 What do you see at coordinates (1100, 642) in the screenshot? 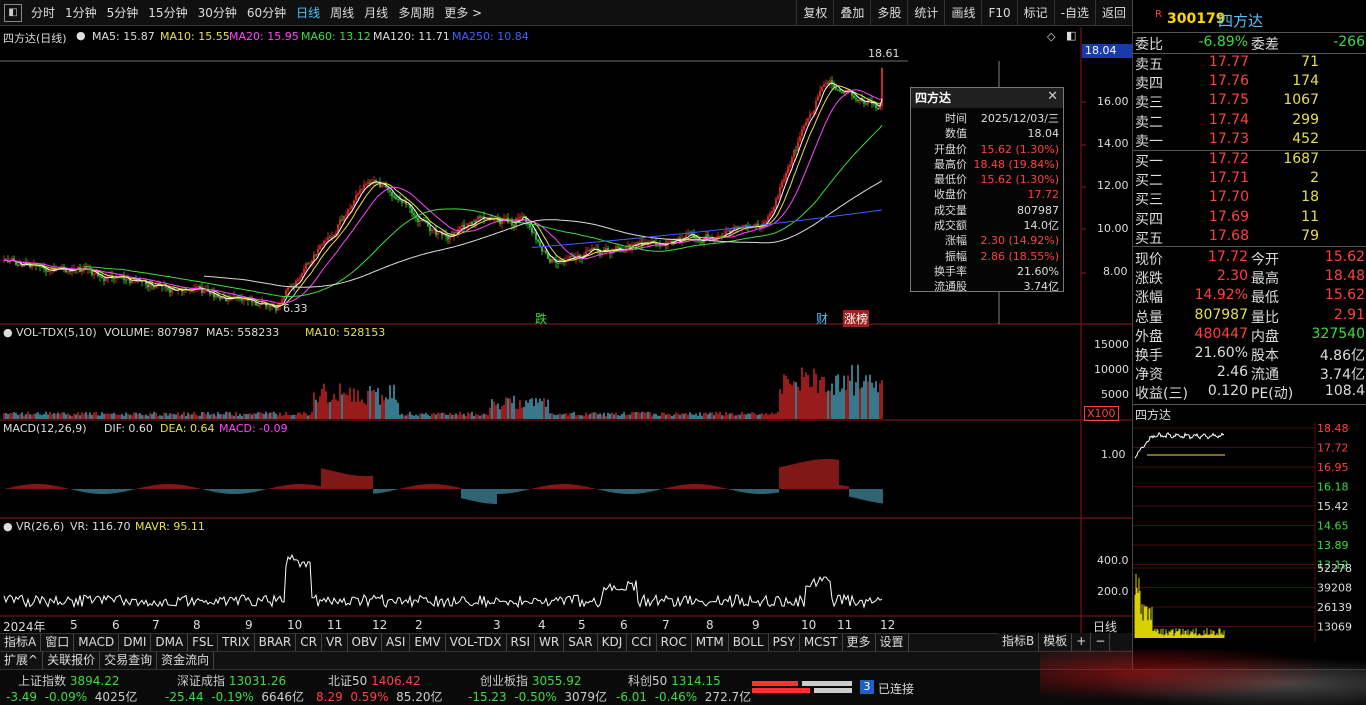
I see `indicator-b-tab-3: −` at bounding box center [1100, 642].